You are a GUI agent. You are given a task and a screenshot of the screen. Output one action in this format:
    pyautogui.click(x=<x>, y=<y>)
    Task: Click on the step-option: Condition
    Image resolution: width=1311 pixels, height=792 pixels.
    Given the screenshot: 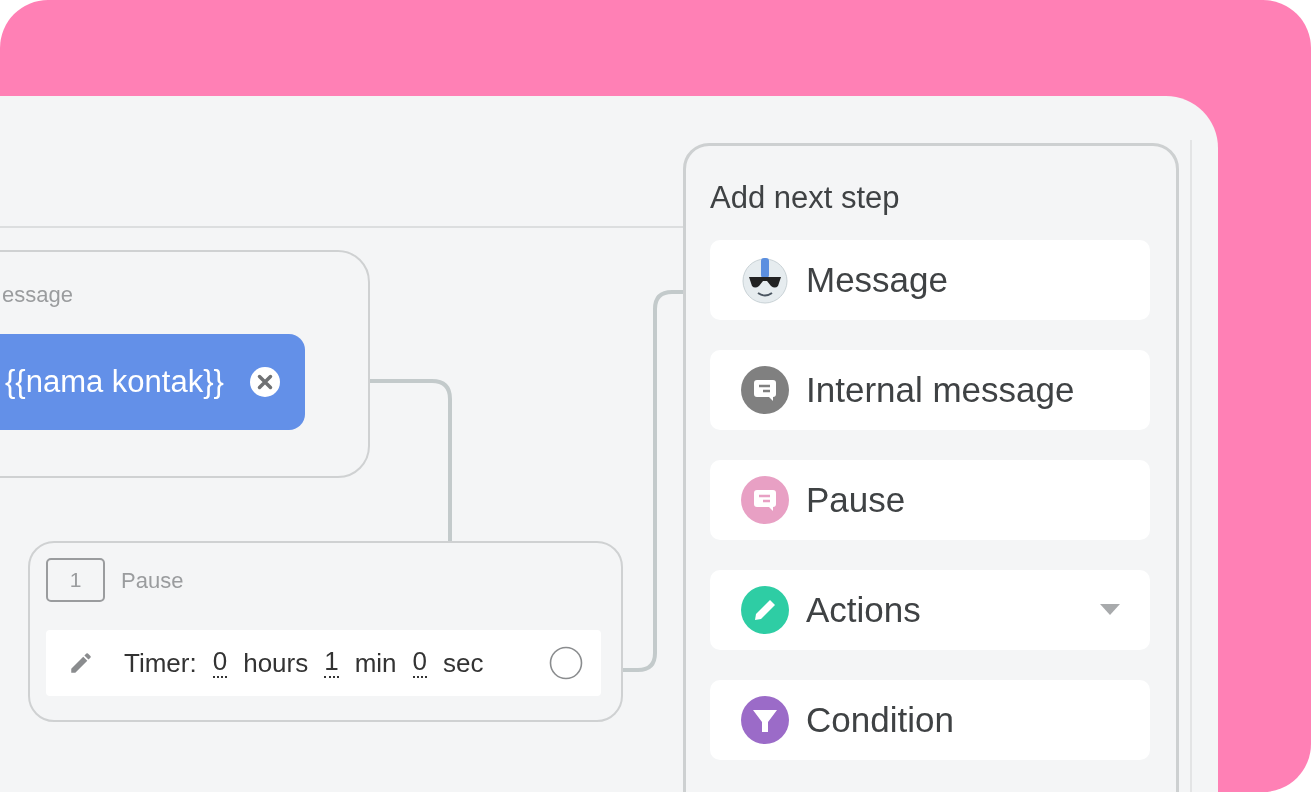 What is the action you would take?
    pyautogui.click(x=930, y=720)
    